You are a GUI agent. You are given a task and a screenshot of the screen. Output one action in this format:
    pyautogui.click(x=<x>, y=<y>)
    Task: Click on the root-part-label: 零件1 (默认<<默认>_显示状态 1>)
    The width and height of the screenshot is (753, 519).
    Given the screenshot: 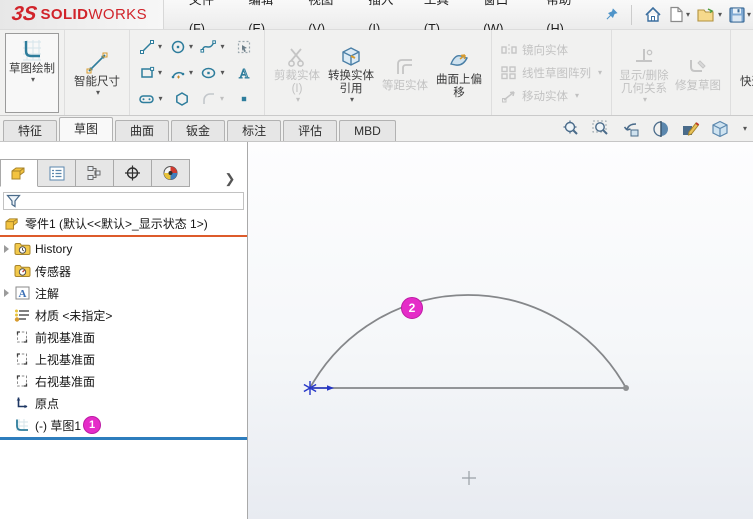 What is the action you would take?
    pyautogui.click(x=116, y=223)
    